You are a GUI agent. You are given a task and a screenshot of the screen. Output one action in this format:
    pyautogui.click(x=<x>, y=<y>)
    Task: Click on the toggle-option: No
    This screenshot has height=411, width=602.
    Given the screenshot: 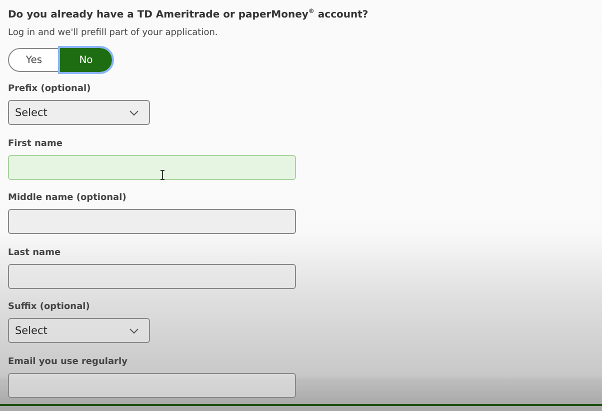 What is the action you would take?
    pyautogui.click(x=86, y=60)
    